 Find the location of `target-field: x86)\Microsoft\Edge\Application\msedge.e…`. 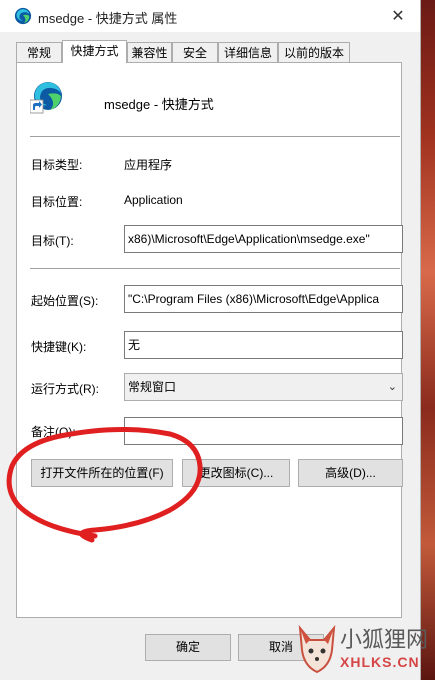

target-field: x86)\Microsoft\Edge\Application\msedge.e… is located at coordinates (263, 239).